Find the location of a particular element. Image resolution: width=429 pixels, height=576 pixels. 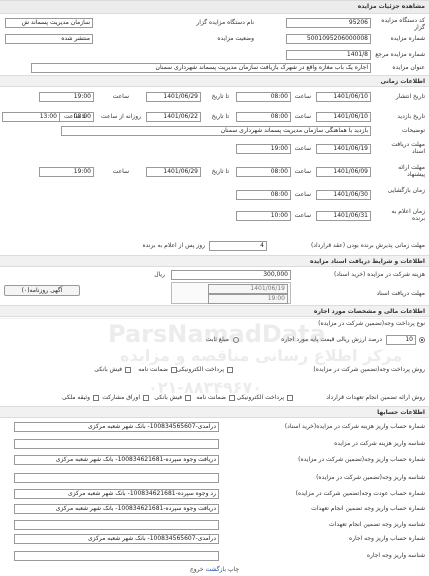

winner-time: 10:00 is located at coordinates (263, 216).